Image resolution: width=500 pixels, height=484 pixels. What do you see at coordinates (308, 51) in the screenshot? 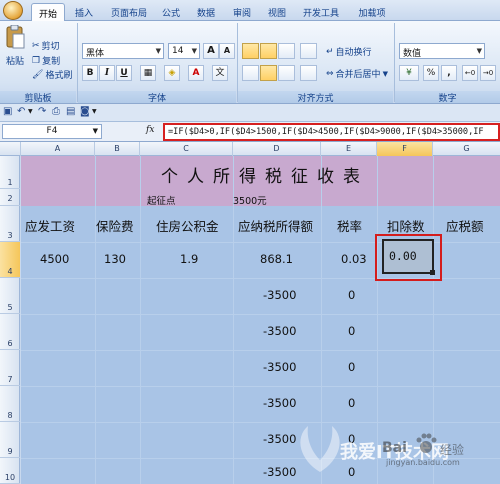
I see `orientation-button` at bounding box center [308, 51].